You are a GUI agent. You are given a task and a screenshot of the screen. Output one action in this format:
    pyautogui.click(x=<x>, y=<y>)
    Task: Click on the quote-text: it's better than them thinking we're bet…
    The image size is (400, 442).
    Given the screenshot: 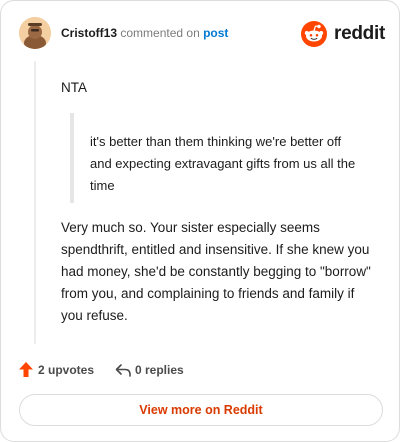 What is the action you would take?
    pyautogui.click(x=223, y=163)
    